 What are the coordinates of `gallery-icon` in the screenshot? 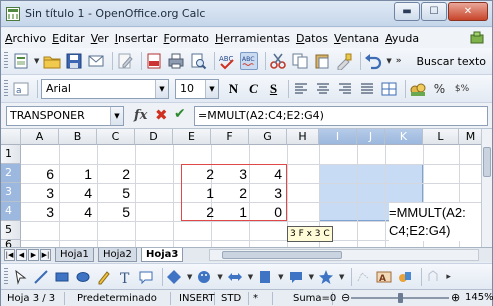 It's located at (405, 277).